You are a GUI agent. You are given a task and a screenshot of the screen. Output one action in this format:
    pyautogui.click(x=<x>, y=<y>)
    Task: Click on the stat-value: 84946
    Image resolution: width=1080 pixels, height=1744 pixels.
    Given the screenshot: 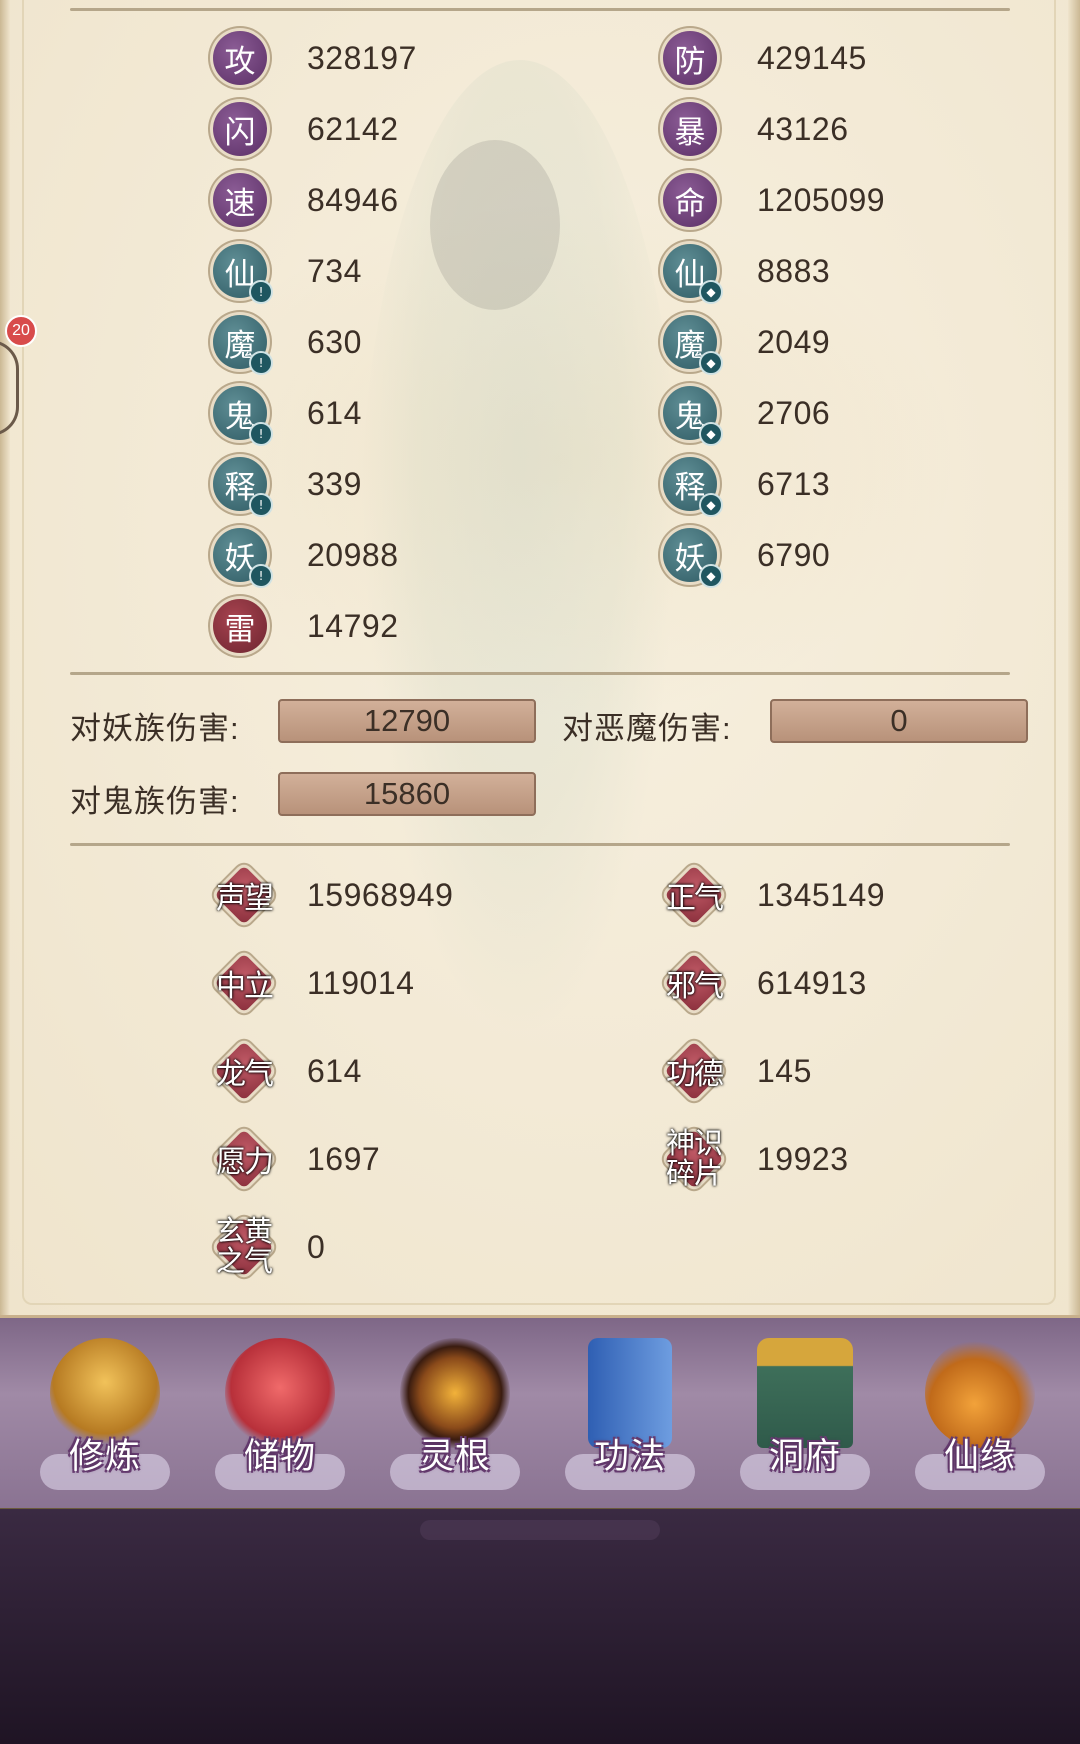 What is the action you would take?
    pyautogui.click(x=353, y=199)
    